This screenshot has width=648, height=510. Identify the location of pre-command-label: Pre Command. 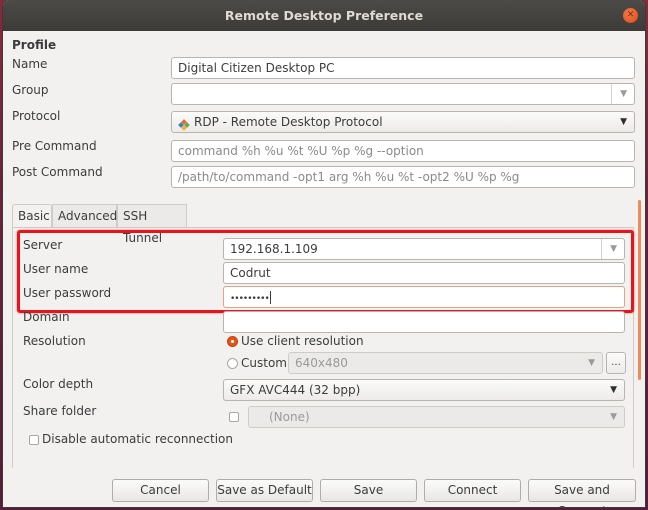
(54, 146).